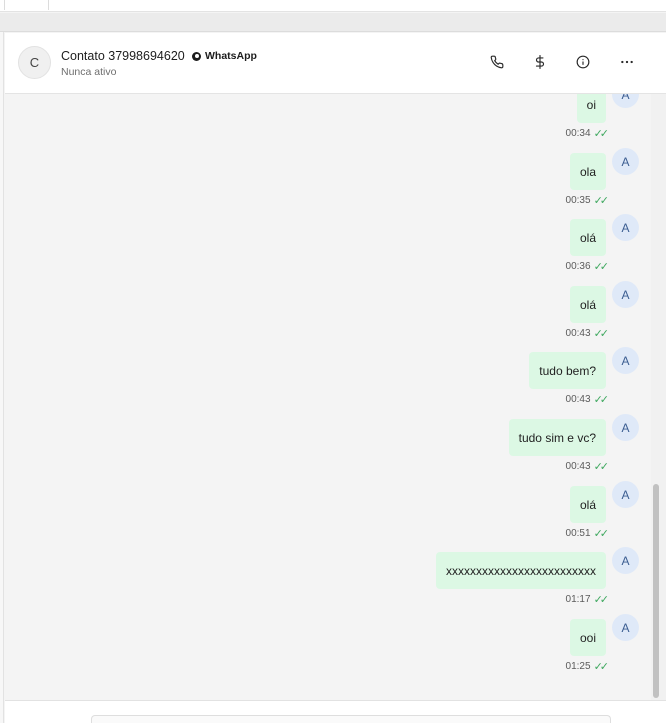  I want to click on phone-icon, so click(497, 62).